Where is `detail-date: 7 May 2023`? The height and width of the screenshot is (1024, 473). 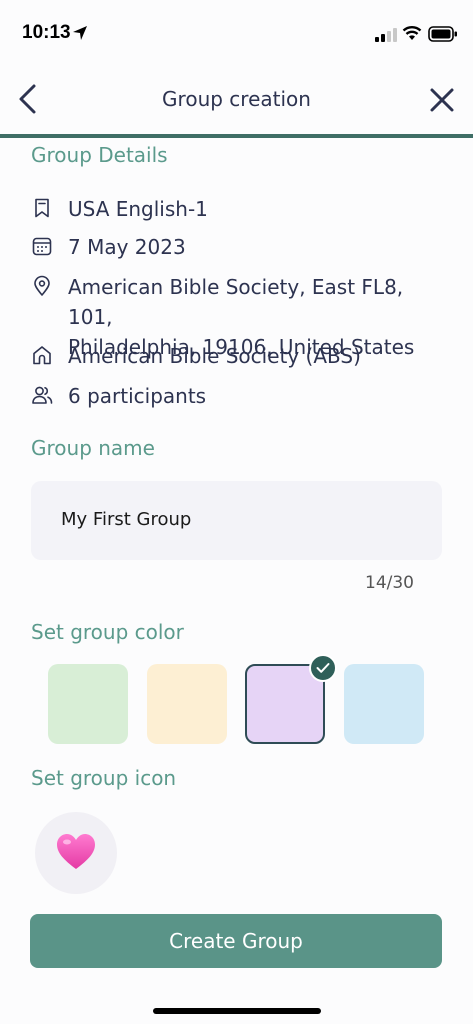
detail-date: 7 May 2023 is located at coordinates (241, 247).